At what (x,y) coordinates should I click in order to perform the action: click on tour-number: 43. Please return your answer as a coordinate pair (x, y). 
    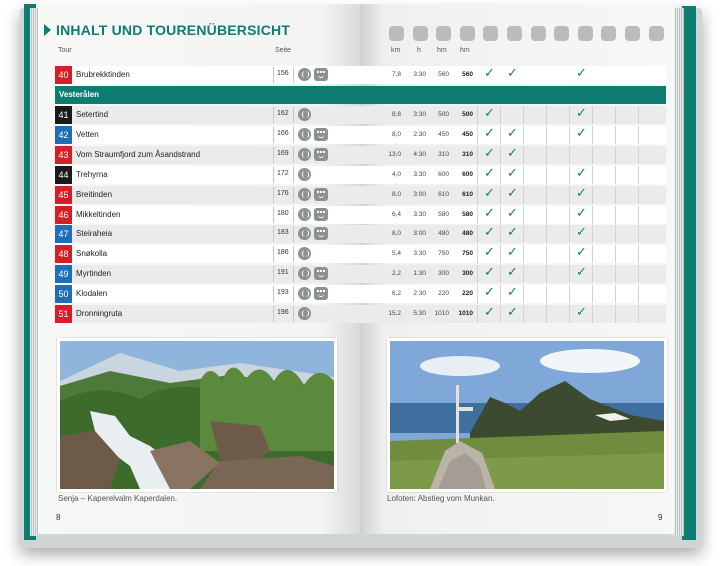
    Looking at the image, I should click on (63, 154).